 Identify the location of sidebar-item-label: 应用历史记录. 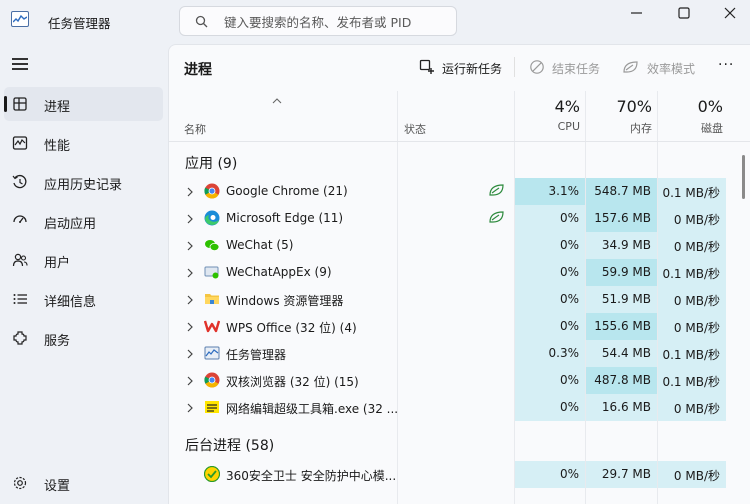
(83, 185).